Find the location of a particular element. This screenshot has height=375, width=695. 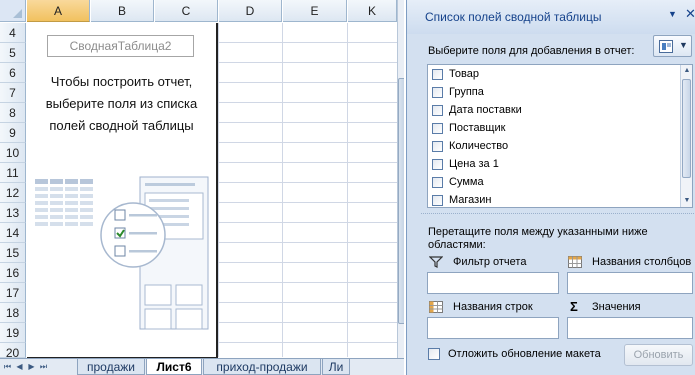

field-list-scrollbar: ▲ ▼ is located at coordinates (686, 136).